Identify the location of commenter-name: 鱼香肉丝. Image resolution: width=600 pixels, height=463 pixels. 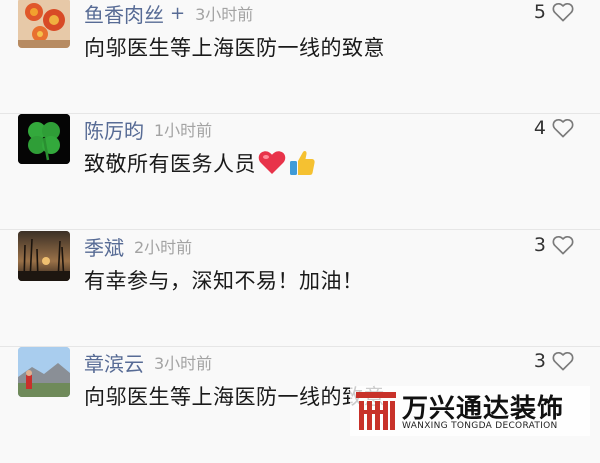
(124, 14).